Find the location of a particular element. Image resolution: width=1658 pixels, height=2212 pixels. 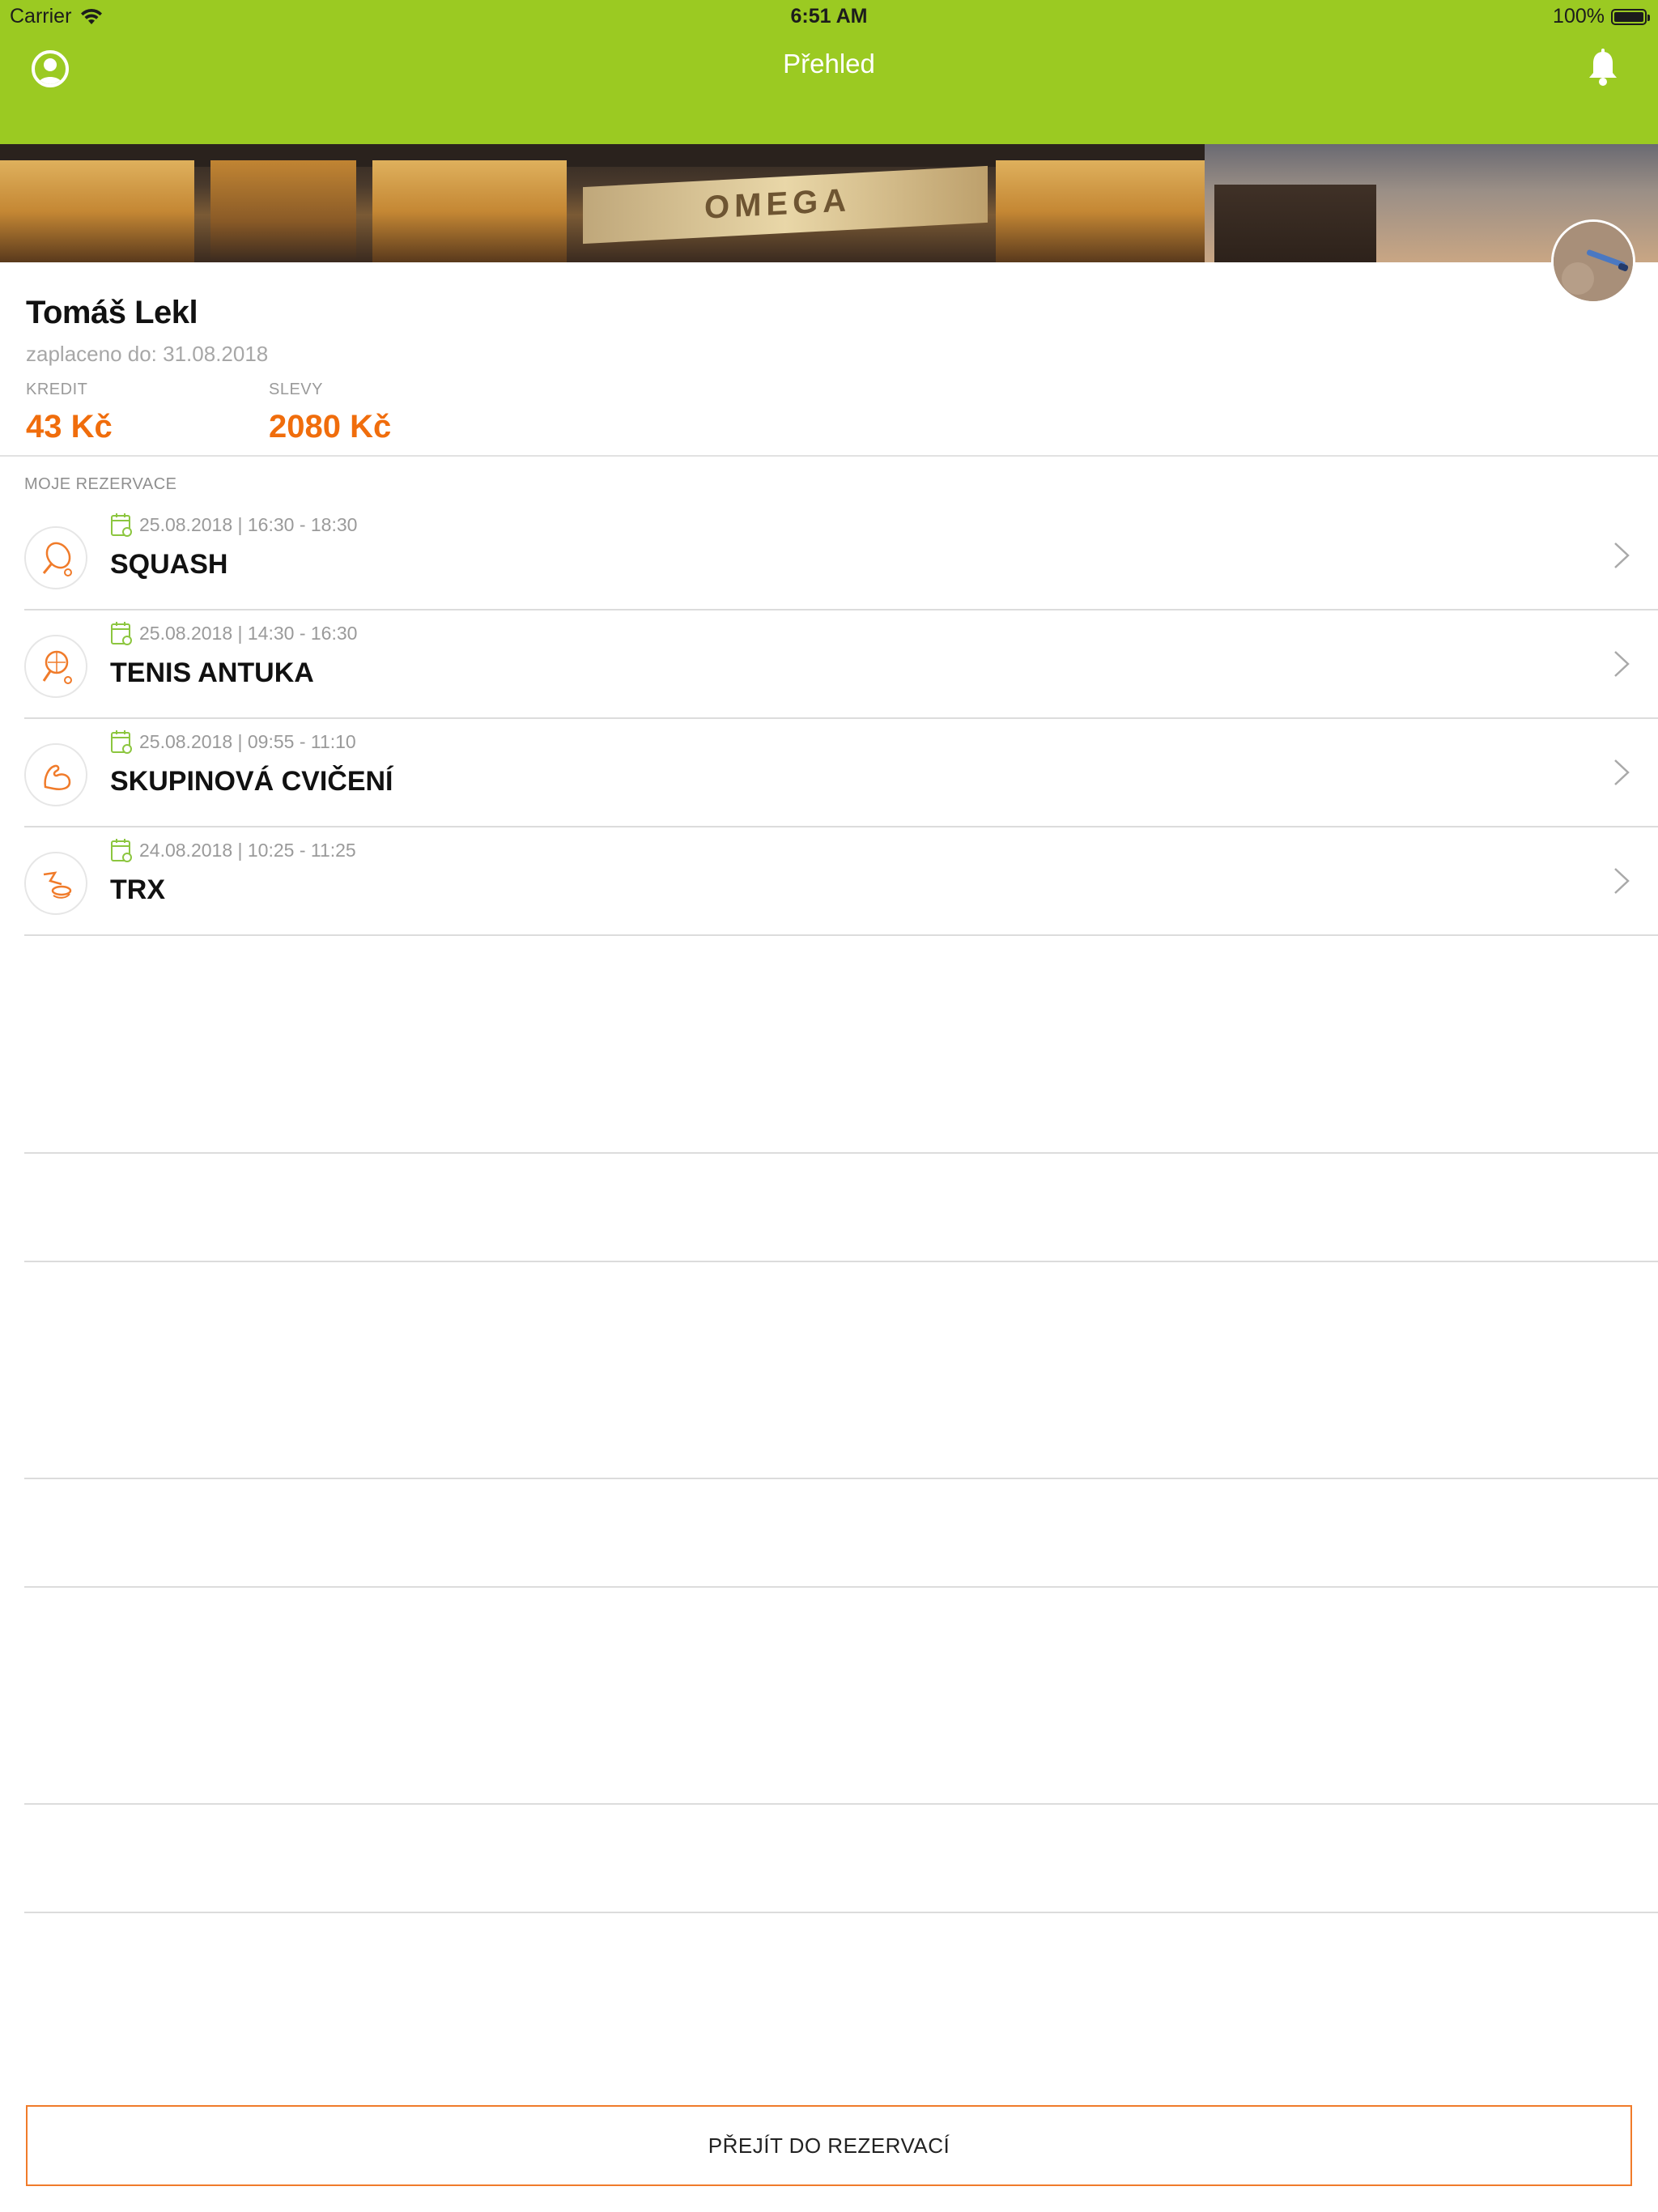

reservation-datetime: 25.08.2018 | 09:55 - 11:10 is located at coordinates (247, 741).